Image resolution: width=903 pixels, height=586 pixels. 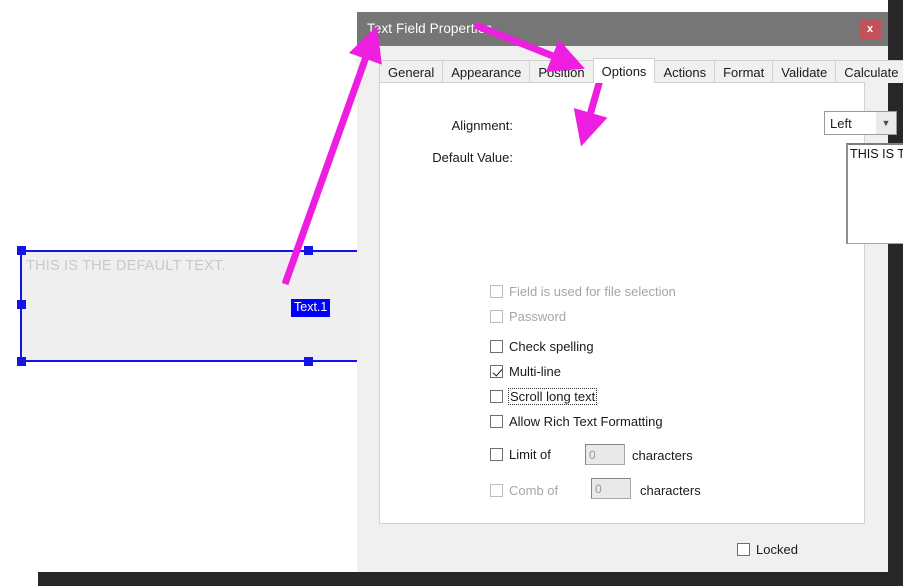 I want to click on tab-general: General, so click(x=411, y=71).